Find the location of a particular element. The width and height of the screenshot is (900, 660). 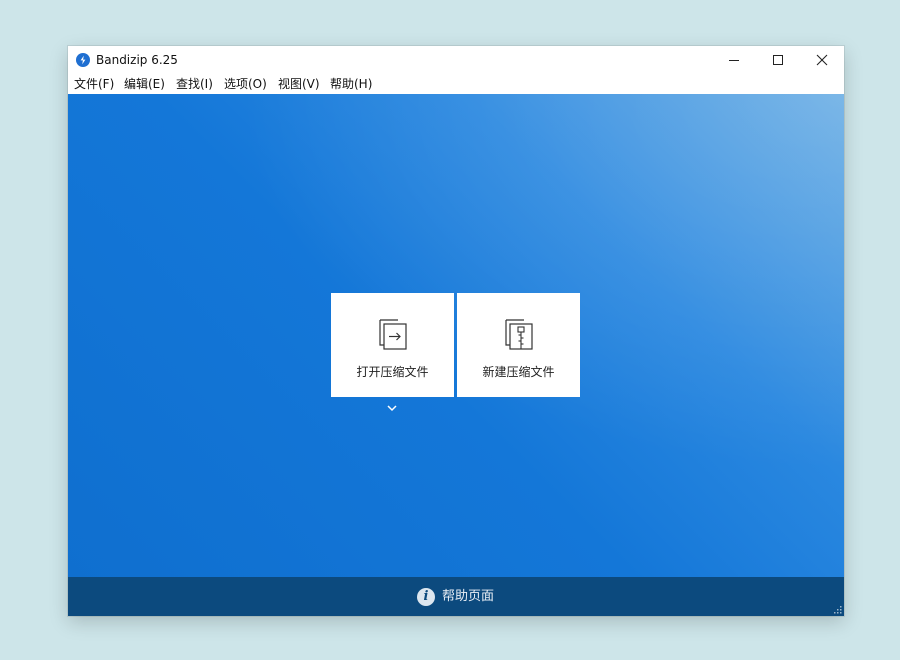

new-archive-button: 新建压缩文件 is located at coordinates (518, 345).